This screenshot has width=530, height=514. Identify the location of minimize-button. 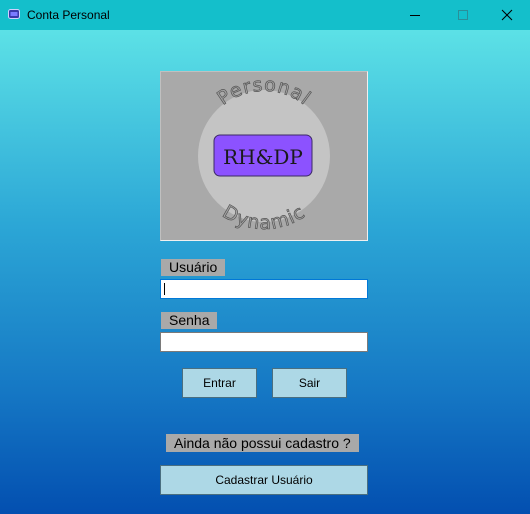
(415, 15).